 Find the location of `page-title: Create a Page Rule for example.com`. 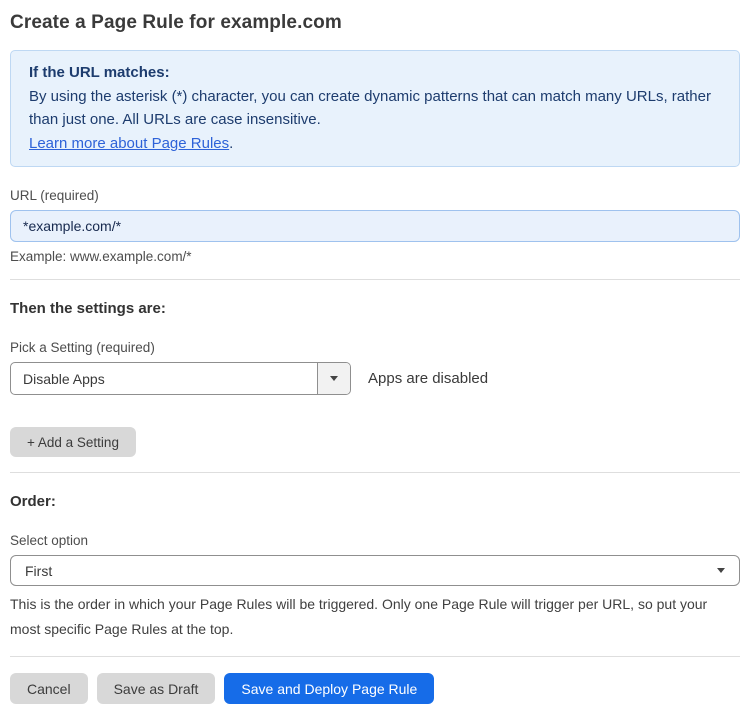

page-title: Create a Page Rule for example.com is located at coordinates (176, 22).